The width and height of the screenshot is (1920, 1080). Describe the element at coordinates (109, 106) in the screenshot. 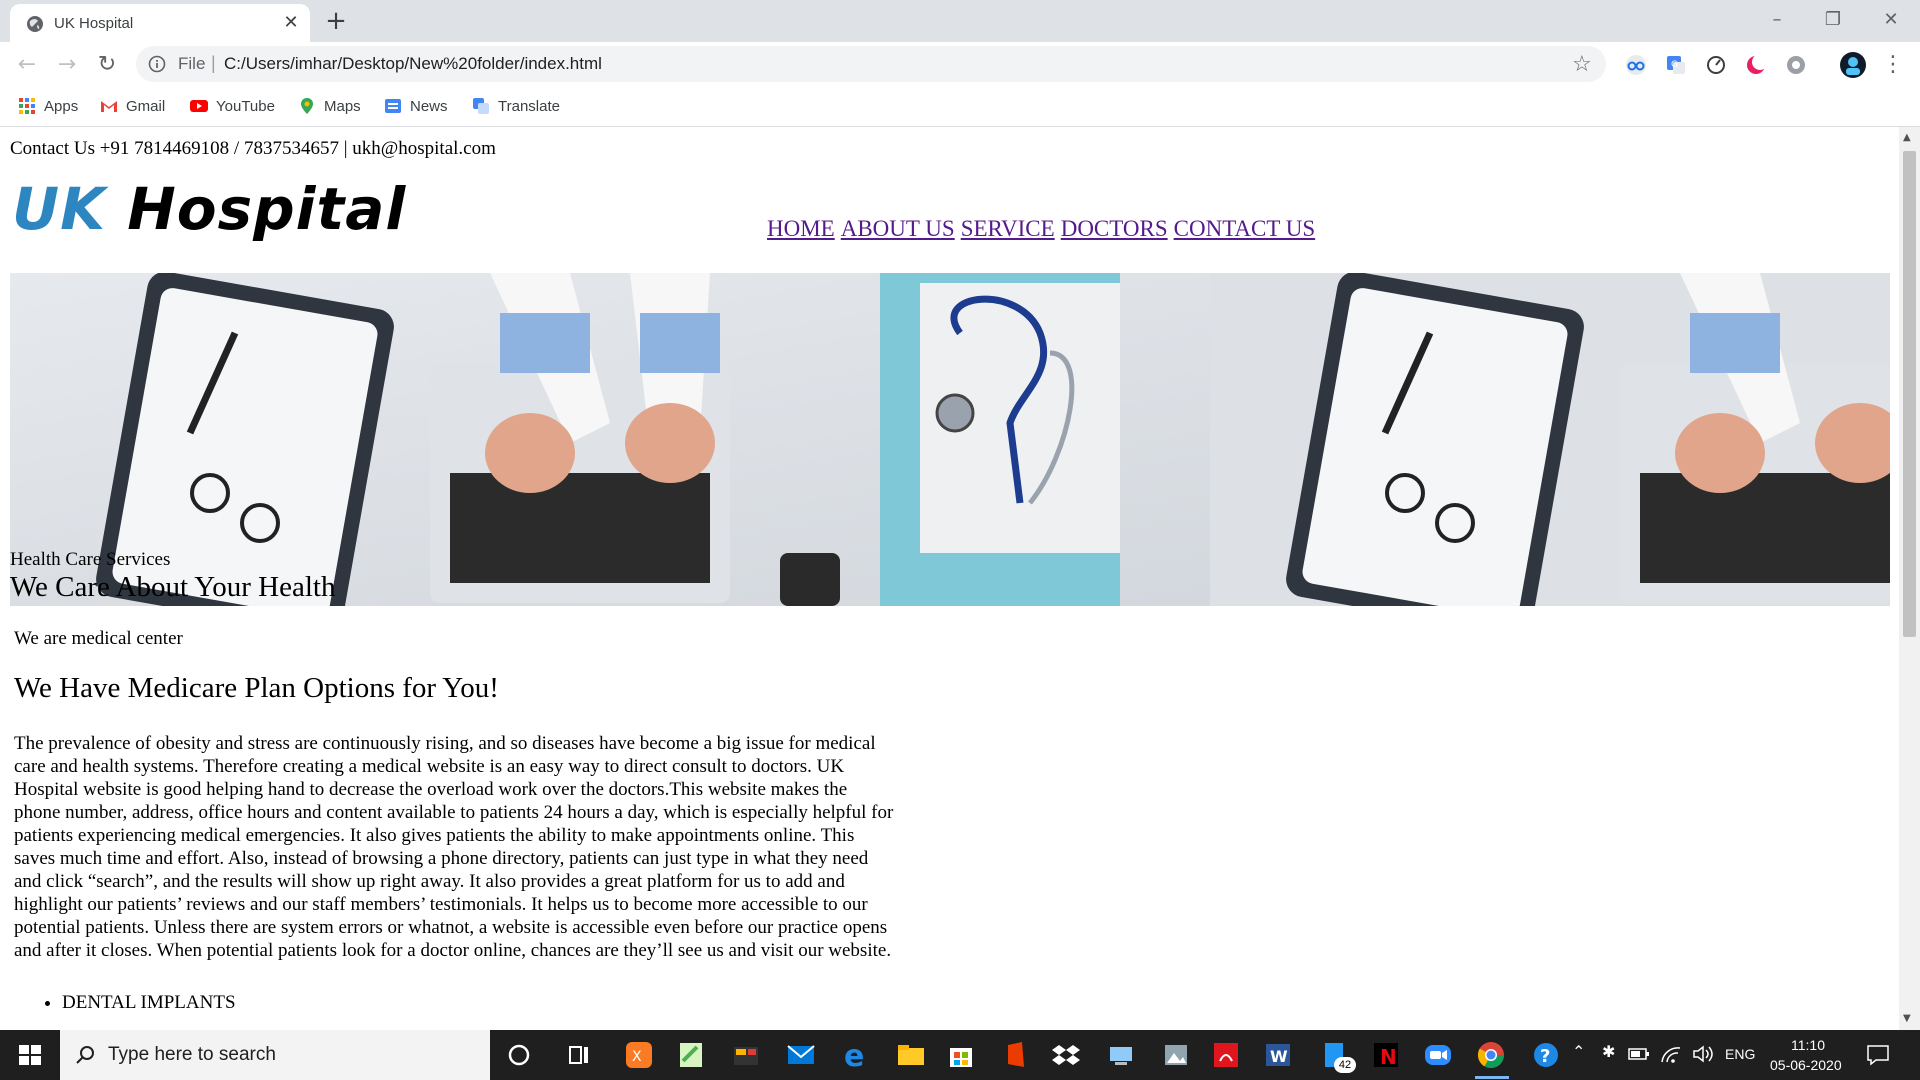

I see `gmail-icon` at that location.